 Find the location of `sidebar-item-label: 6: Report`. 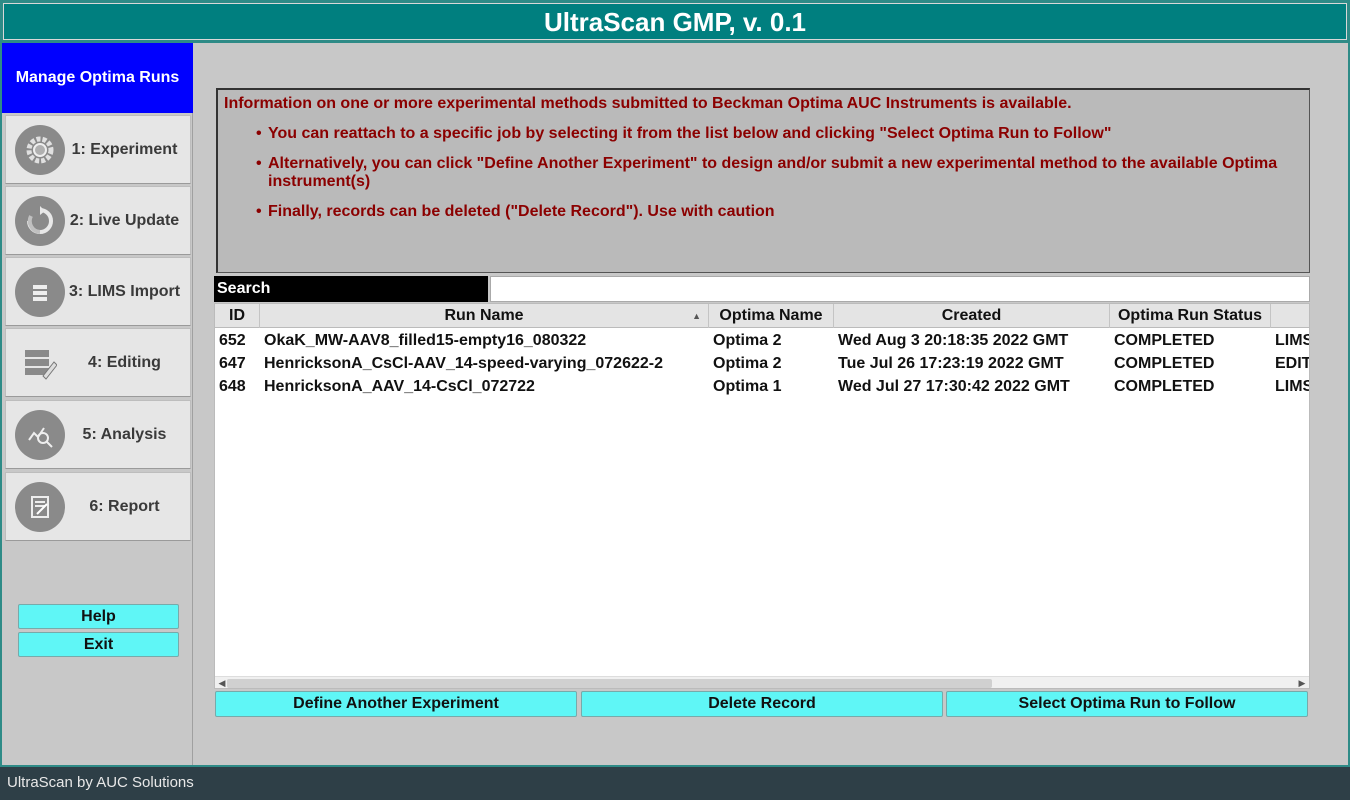

sidebar-item-label: 6: Report is located at coordinates (124, 506).